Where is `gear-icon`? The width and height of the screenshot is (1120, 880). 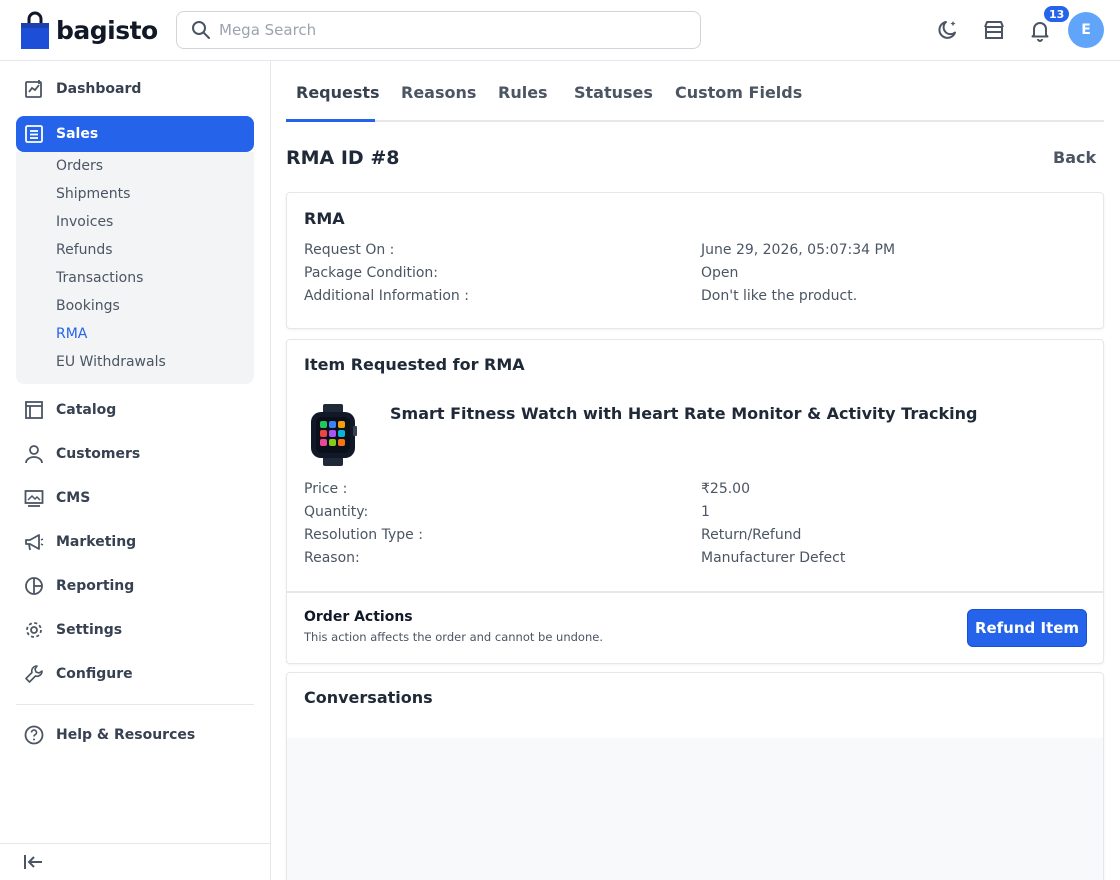
gear-icon is located at coordinates (34, 630).